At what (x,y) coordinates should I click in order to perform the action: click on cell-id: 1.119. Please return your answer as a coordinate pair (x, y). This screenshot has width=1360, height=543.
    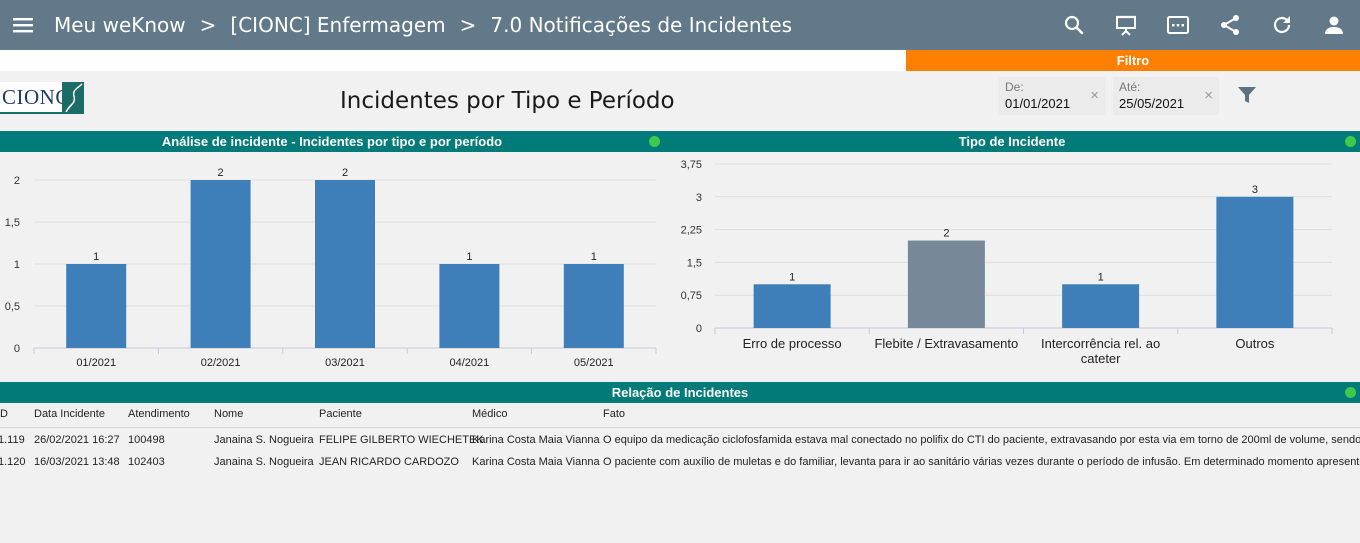
    Looking at the image, I should click on (12, 440).